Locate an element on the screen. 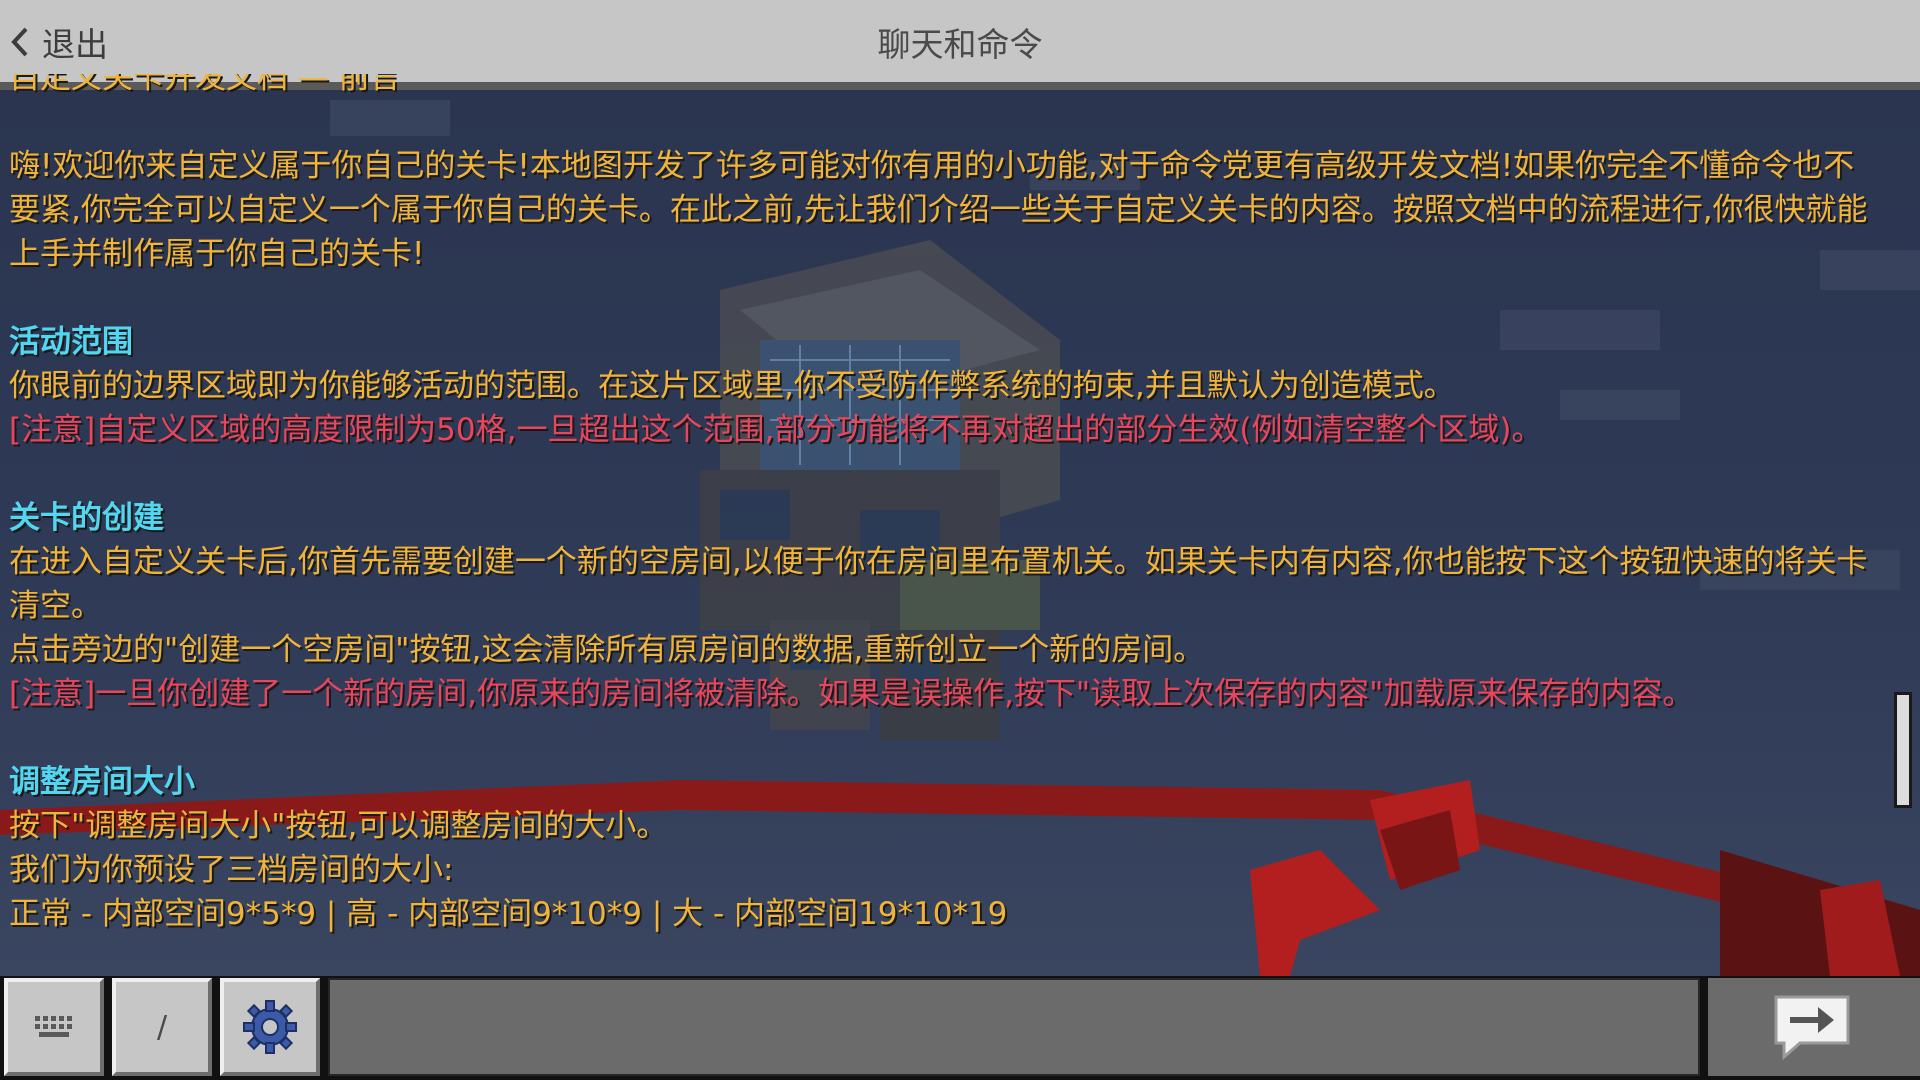  send-arrow-icon is located at coordinates (1812, 1028).